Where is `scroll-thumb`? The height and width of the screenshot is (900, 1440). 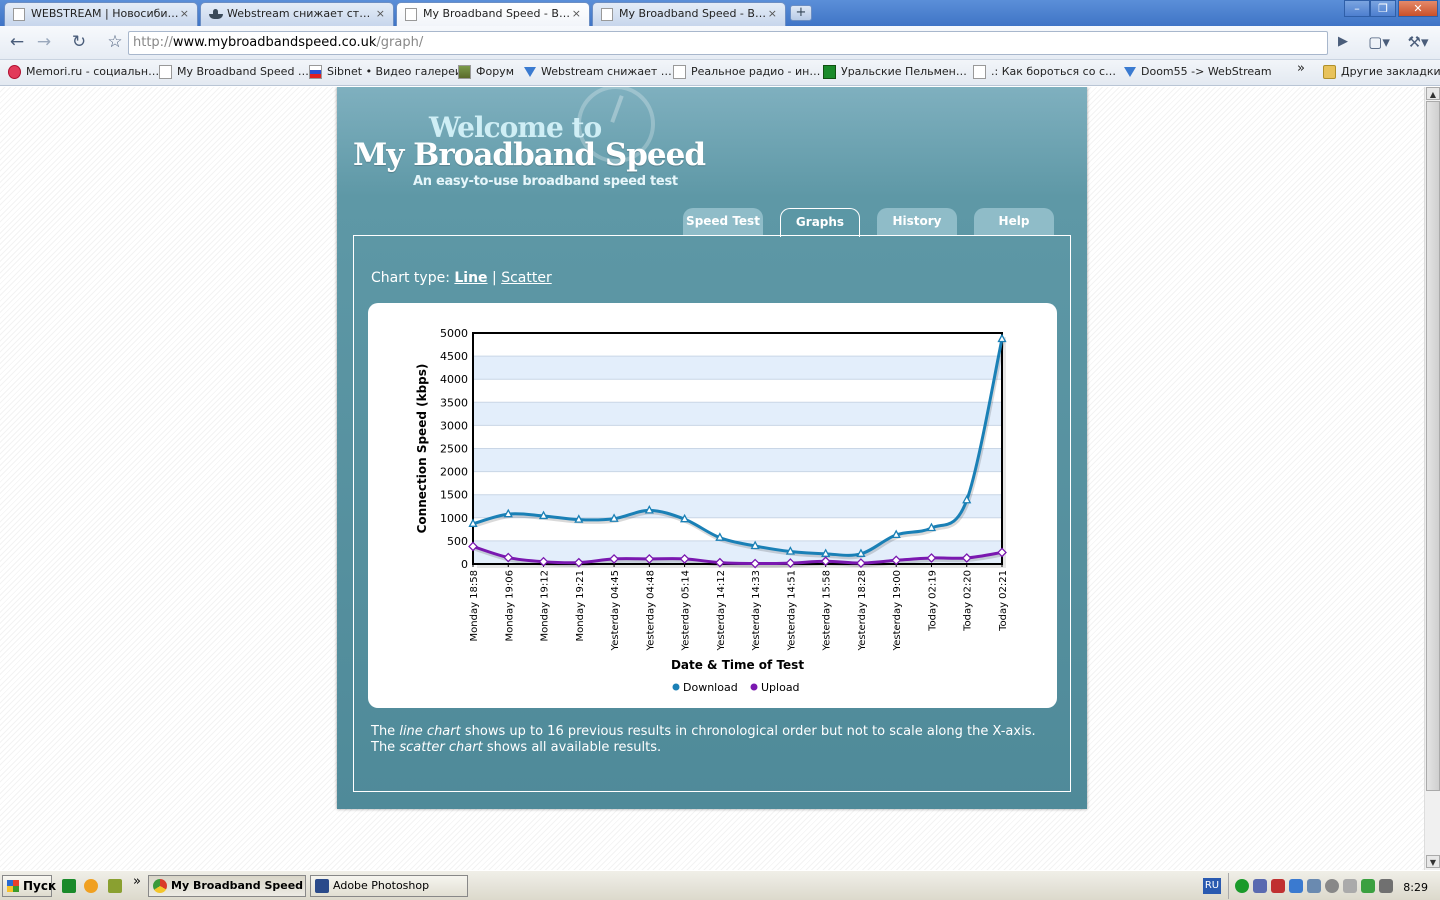
scroll-thumb is located at coordinates (1433, 446).